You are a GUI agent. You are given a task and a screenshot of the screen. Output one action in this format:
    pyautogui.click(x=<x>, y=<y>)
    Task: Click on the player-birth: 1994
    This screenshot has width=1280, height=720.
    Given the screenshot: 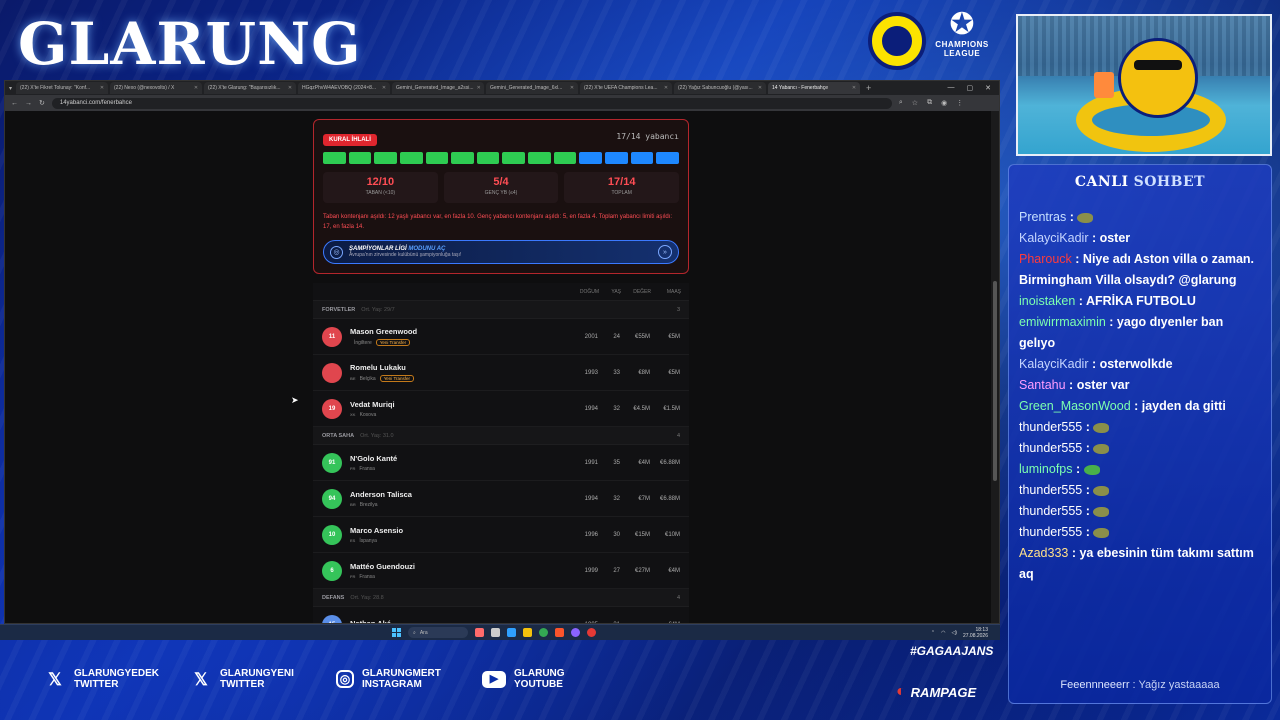 What is the action you would take?
    pyautogui.click(x=591, y=498)
    